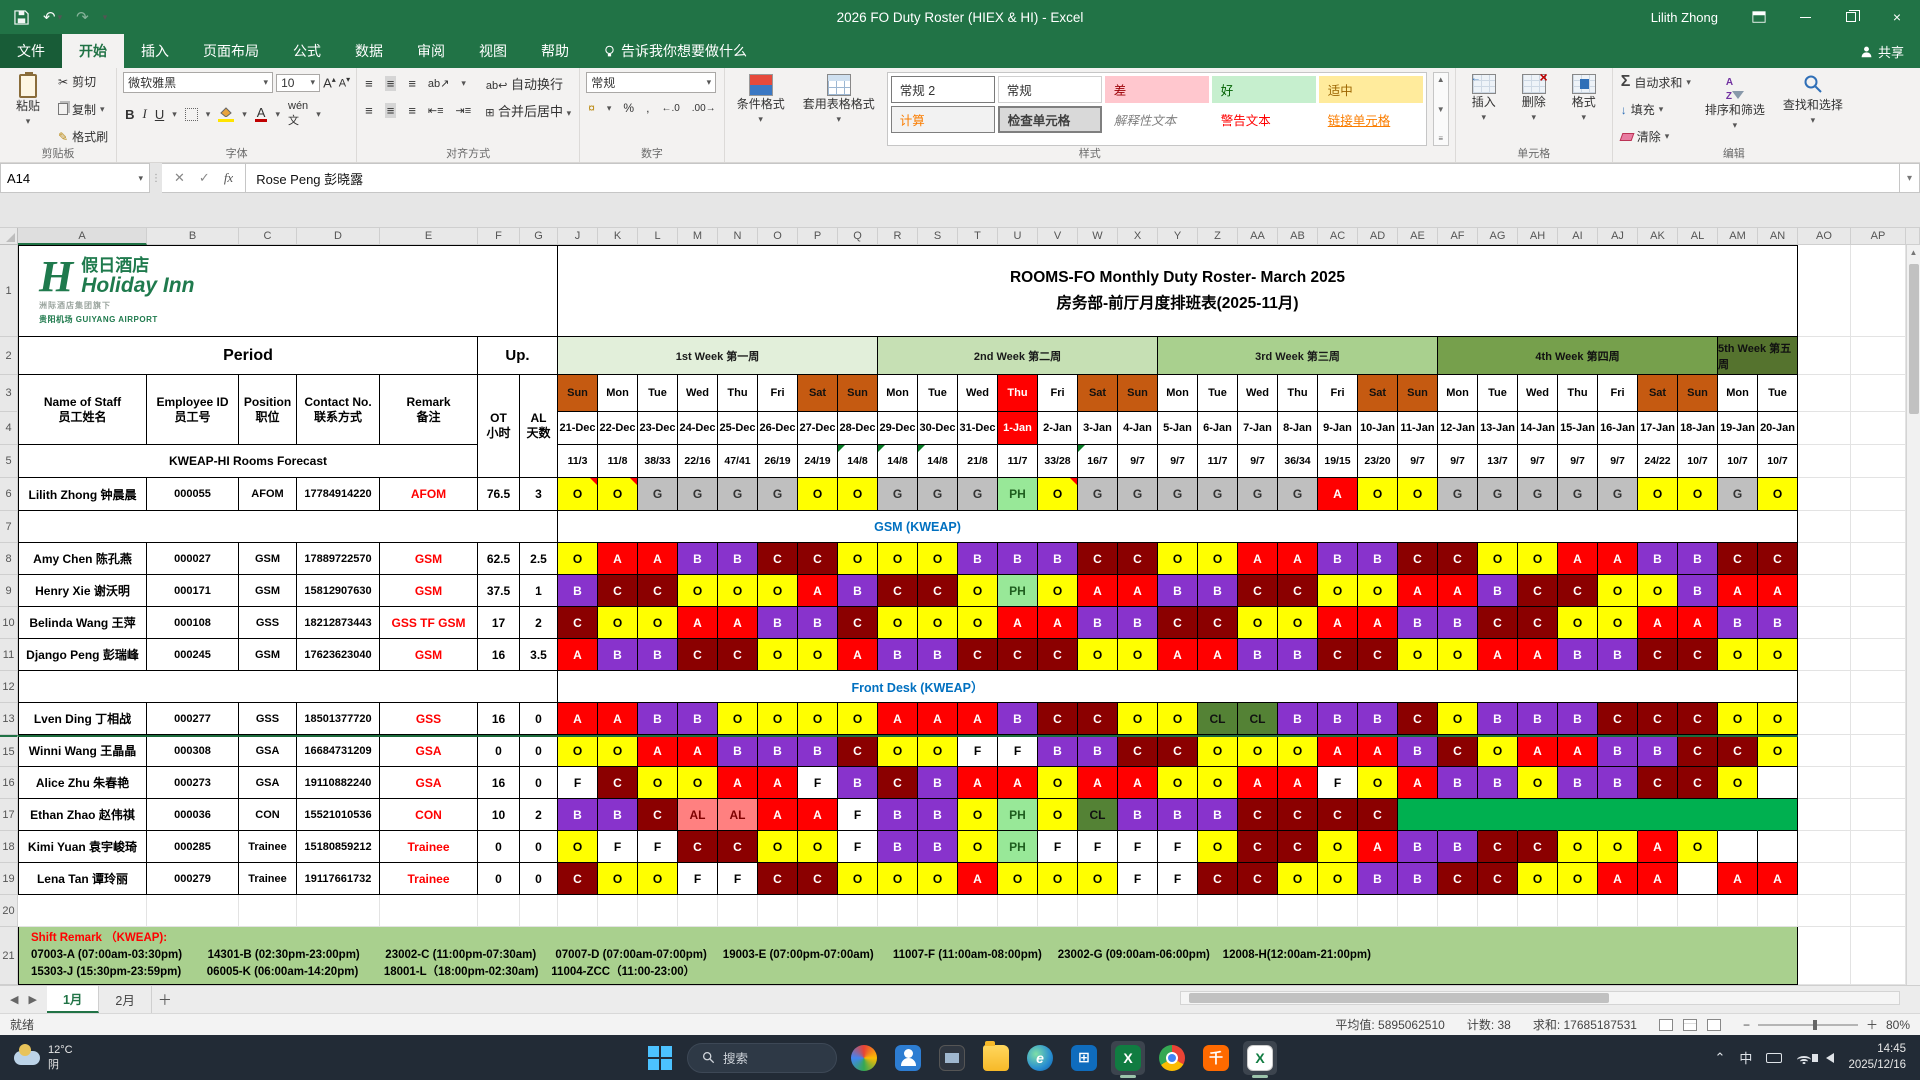  What do you see at coordinates (978, 461) in the screenshot?
I see `forecast-cell-10: 21/8` at bounding box center [978, 461].